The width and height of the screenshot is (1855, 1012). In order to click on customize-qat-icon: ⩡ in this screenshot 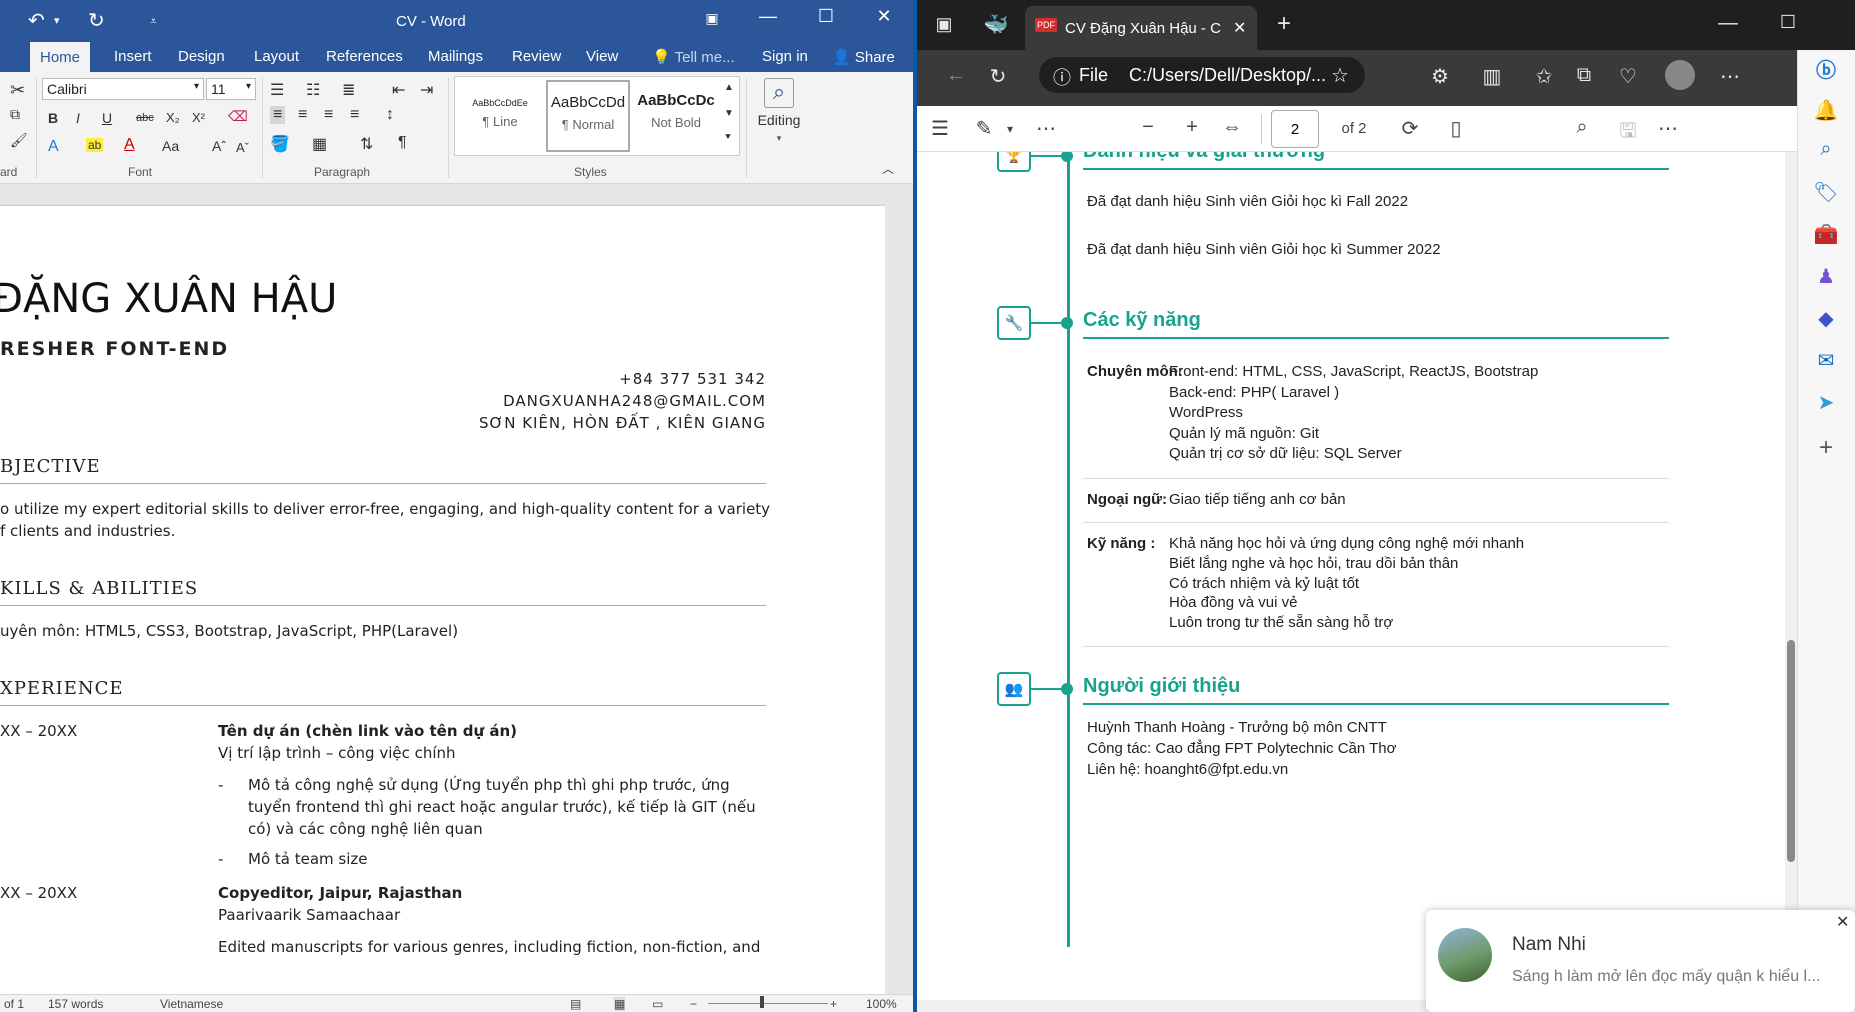, I will do `click(153, 21)`.